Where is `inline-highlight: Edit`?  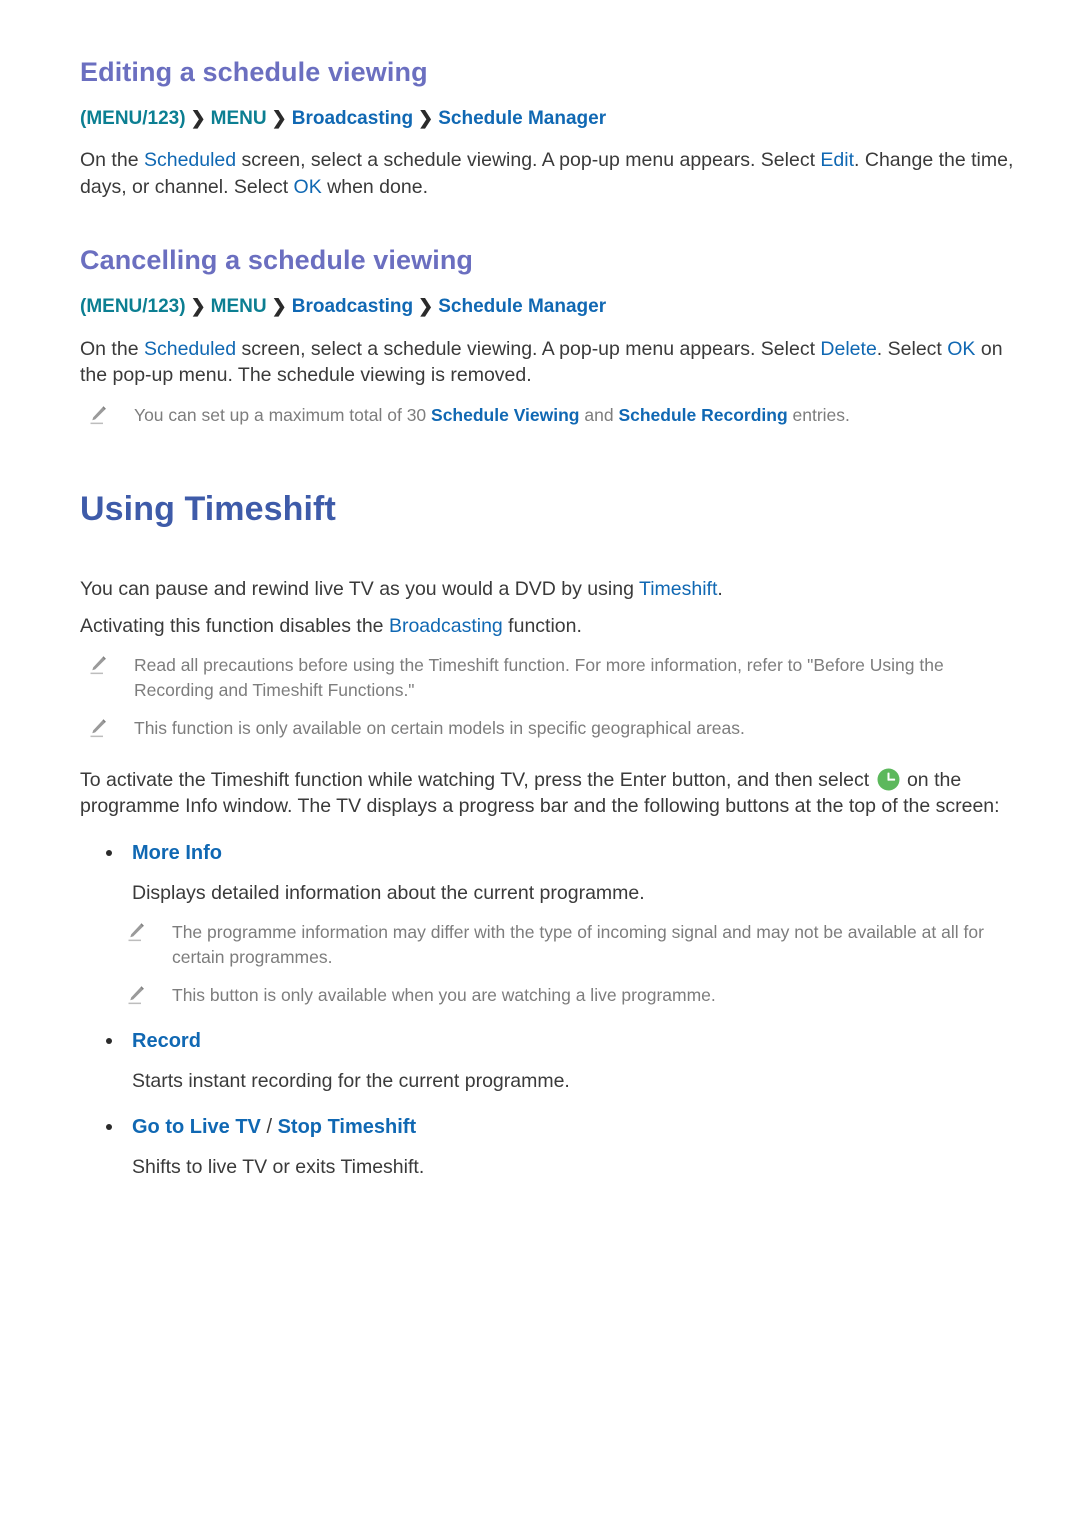
inline-highlight: Edit is located at coordinates (837, 160).